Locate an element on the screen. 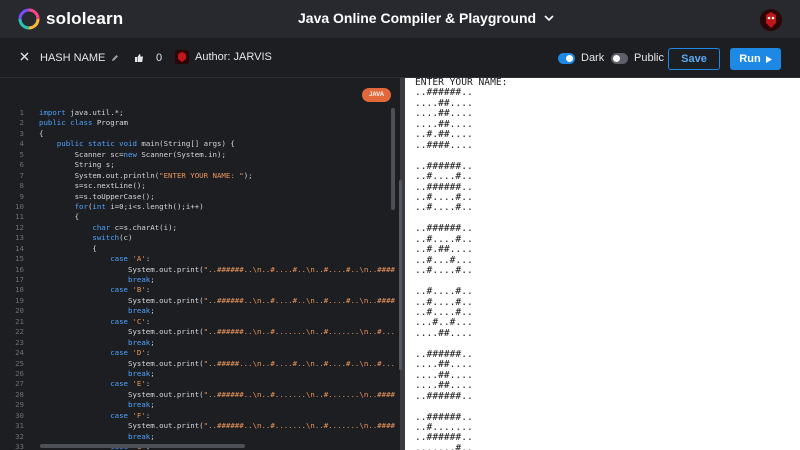  code-text: public static void main(String[] args) { is located at coordinates (145, 144).